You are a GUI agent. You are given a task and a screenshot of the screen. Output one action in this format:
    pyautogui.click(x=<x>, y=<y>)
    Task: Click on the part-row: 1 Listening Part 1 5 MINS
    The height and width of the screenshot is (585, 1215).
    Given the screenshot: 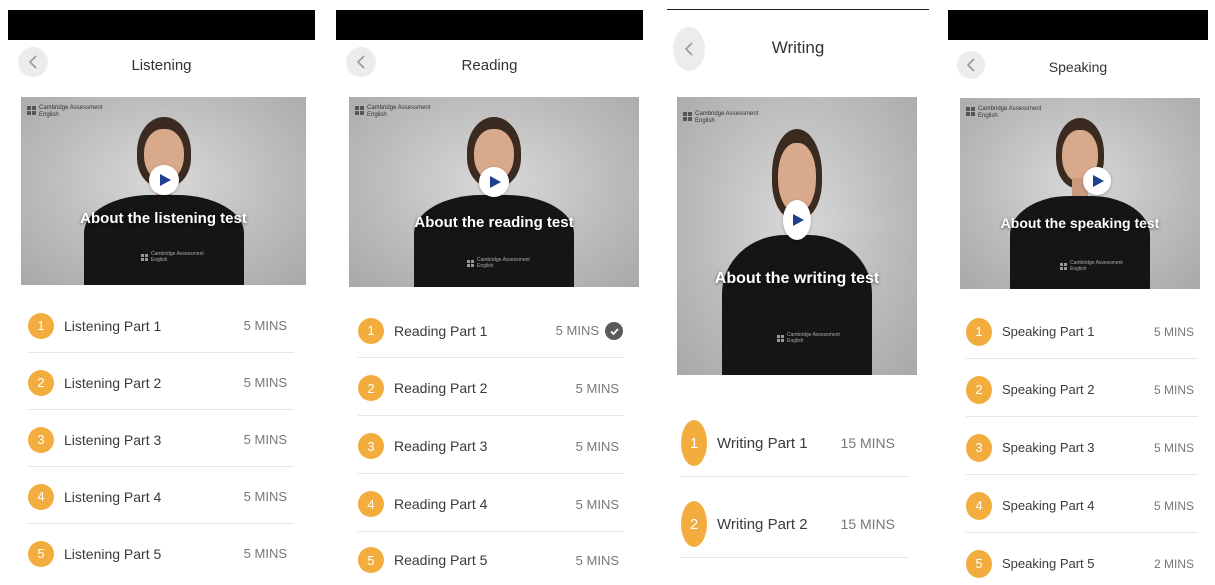 What is the action you would take?
    pyautogui.click(x=161, y=325)
    